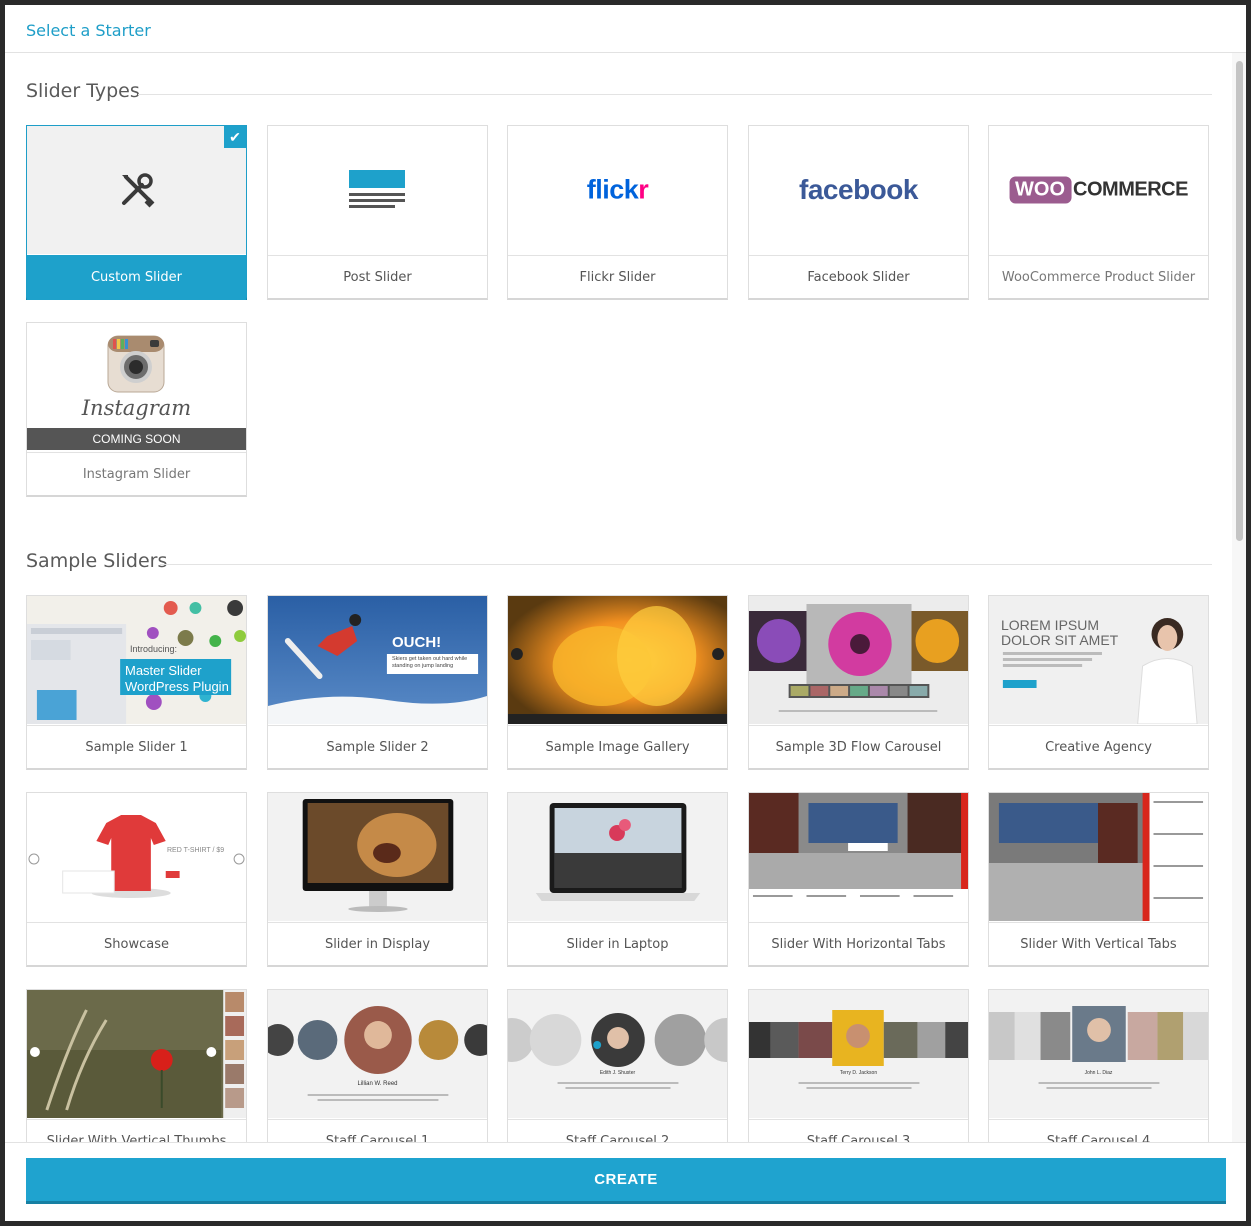 The image size is (1251, 1226). What do you see at coordinates (617, 277) in the screenshot?
I see `card-label: Flickr Slider` at bounding box center [617, 277].